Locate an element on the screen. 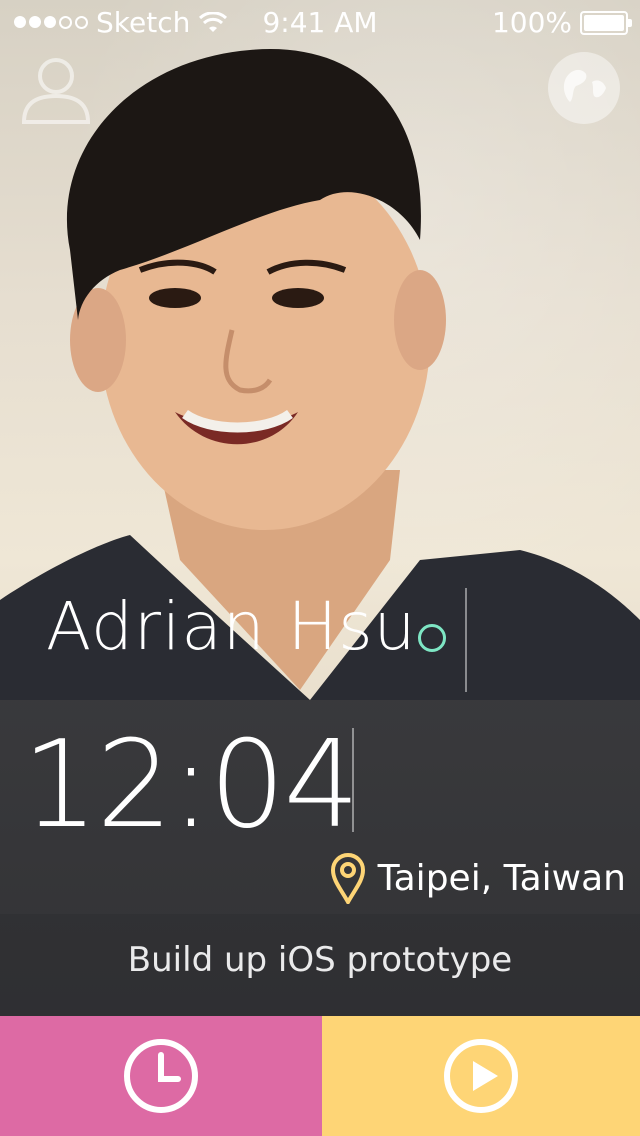 The width and height of the screenshot is (640, 1136). profile-icon is located at coordinates (56, 88).